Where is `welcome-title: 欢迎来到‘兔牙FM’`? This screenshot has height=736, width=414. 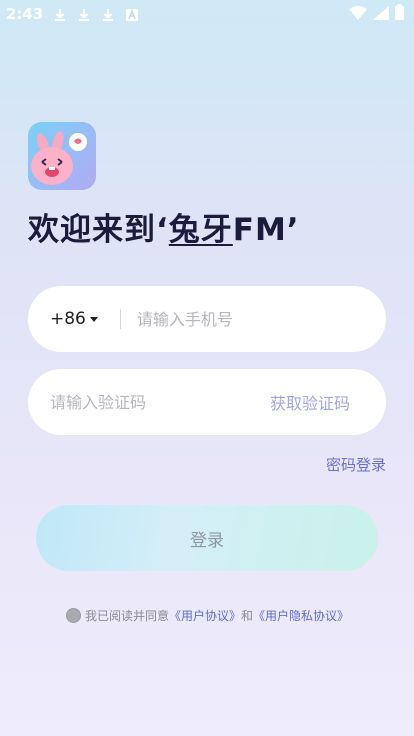 welcome-title: 欢迎来到‘兔牙FM’ is located at coordinates (164, 226).